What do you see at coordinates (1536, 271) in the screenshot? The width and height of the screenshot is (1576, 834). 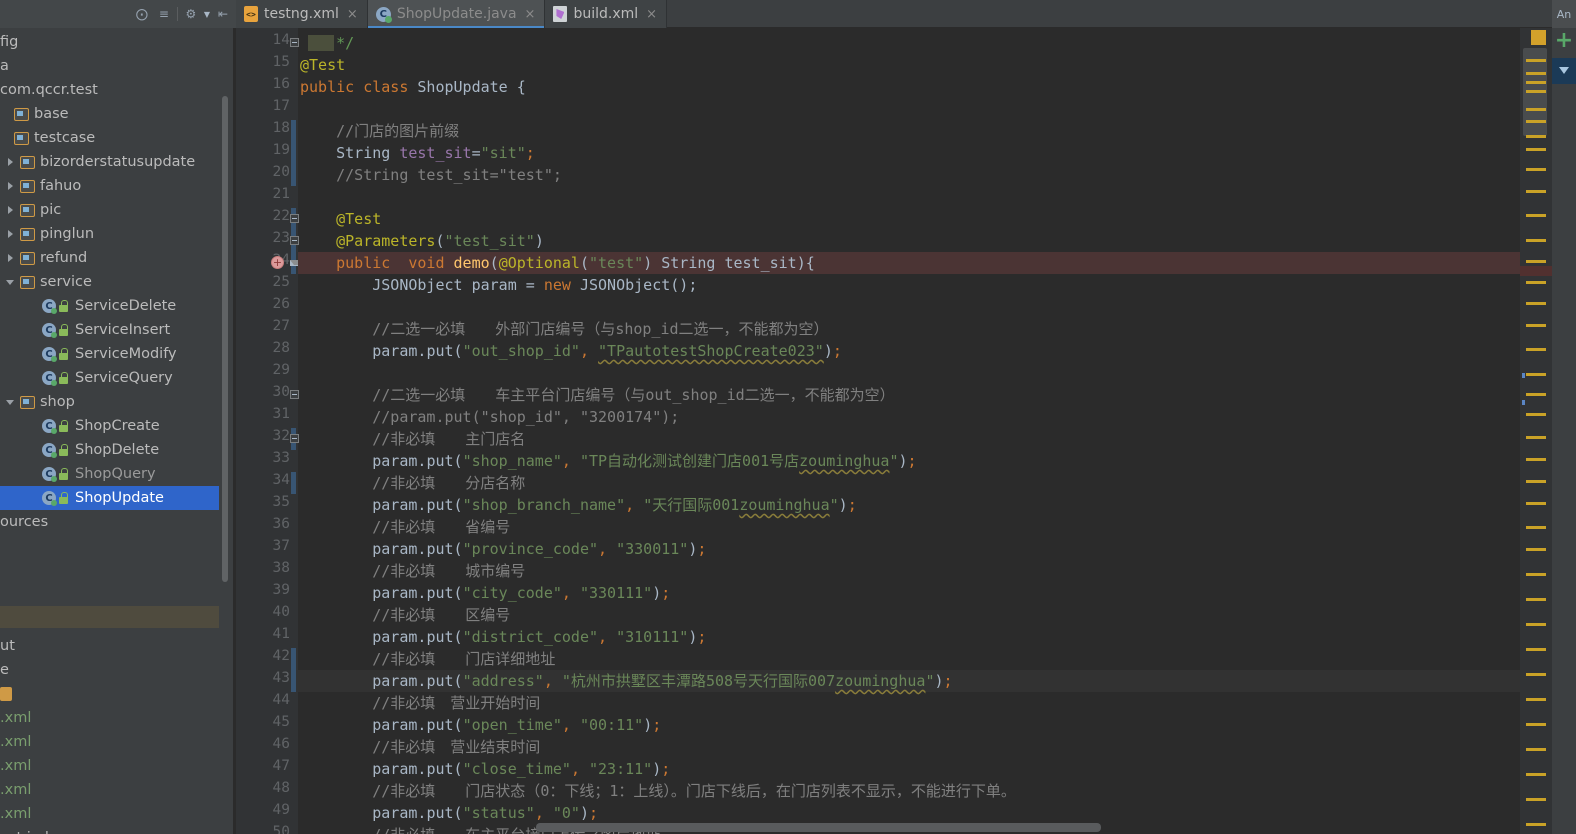 I see `error-marker-band` at bounding box center [1536, 271].